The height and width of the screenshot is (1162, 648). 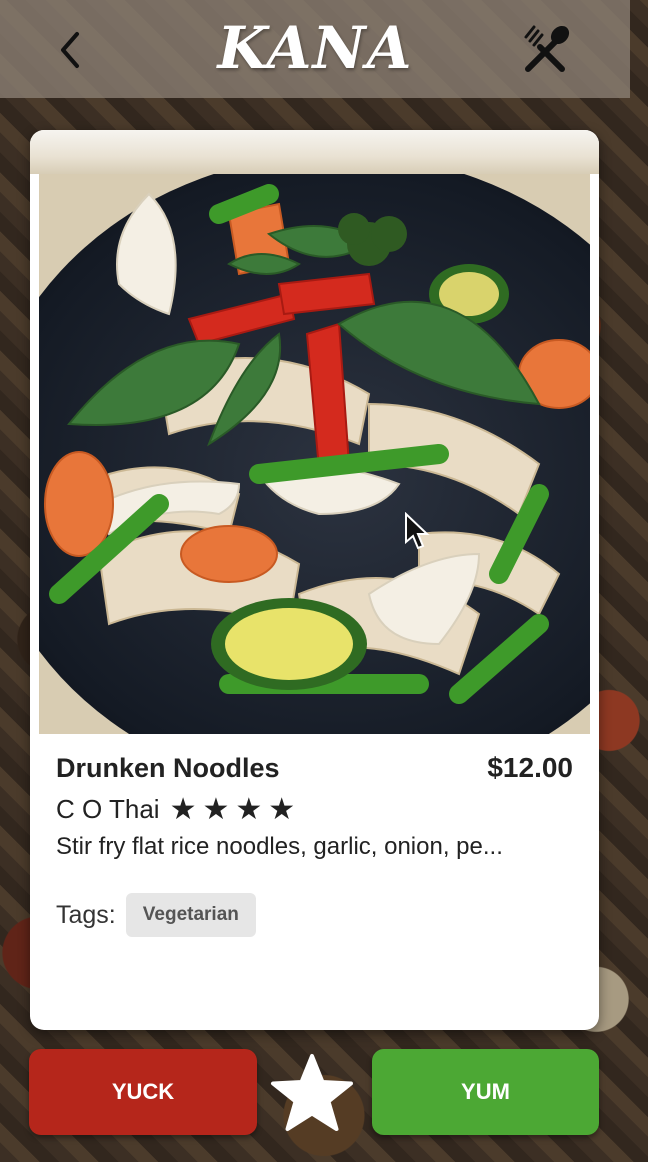 I want to click on menu-button, so click(x=545, y=50).